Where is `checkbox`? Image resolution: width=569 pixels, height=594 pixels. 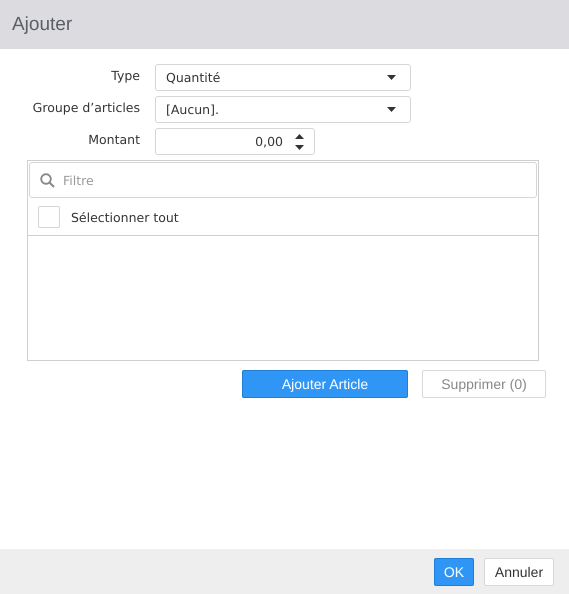
checkbox is located at coordinates (49, 217).